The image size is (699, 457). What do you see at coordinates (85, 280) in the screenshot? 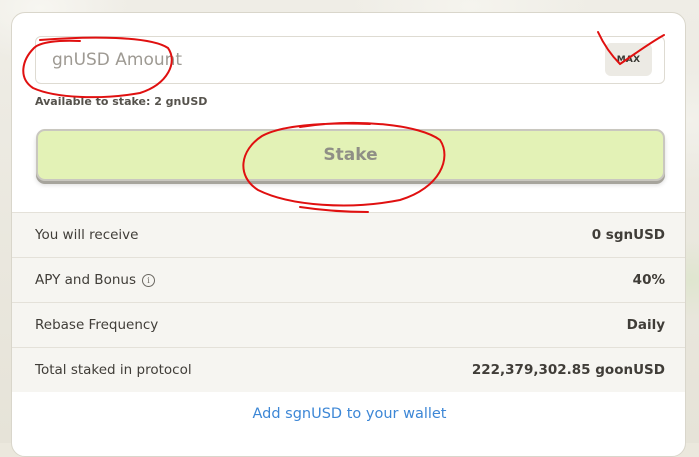
I see `apy-label: APY and Bonus` at bounding box center [85, 280].